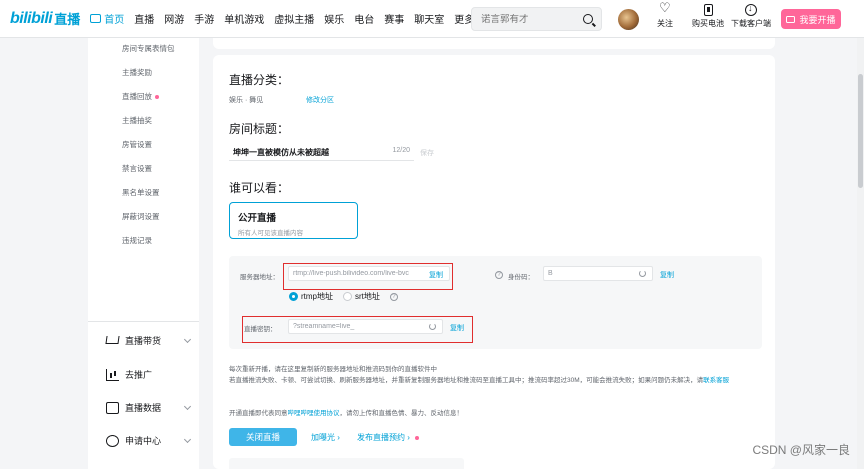  Describe the element at coordinates (801, 450) in the screenshot. I see `watermark: CSDN @风家一良` at that location.